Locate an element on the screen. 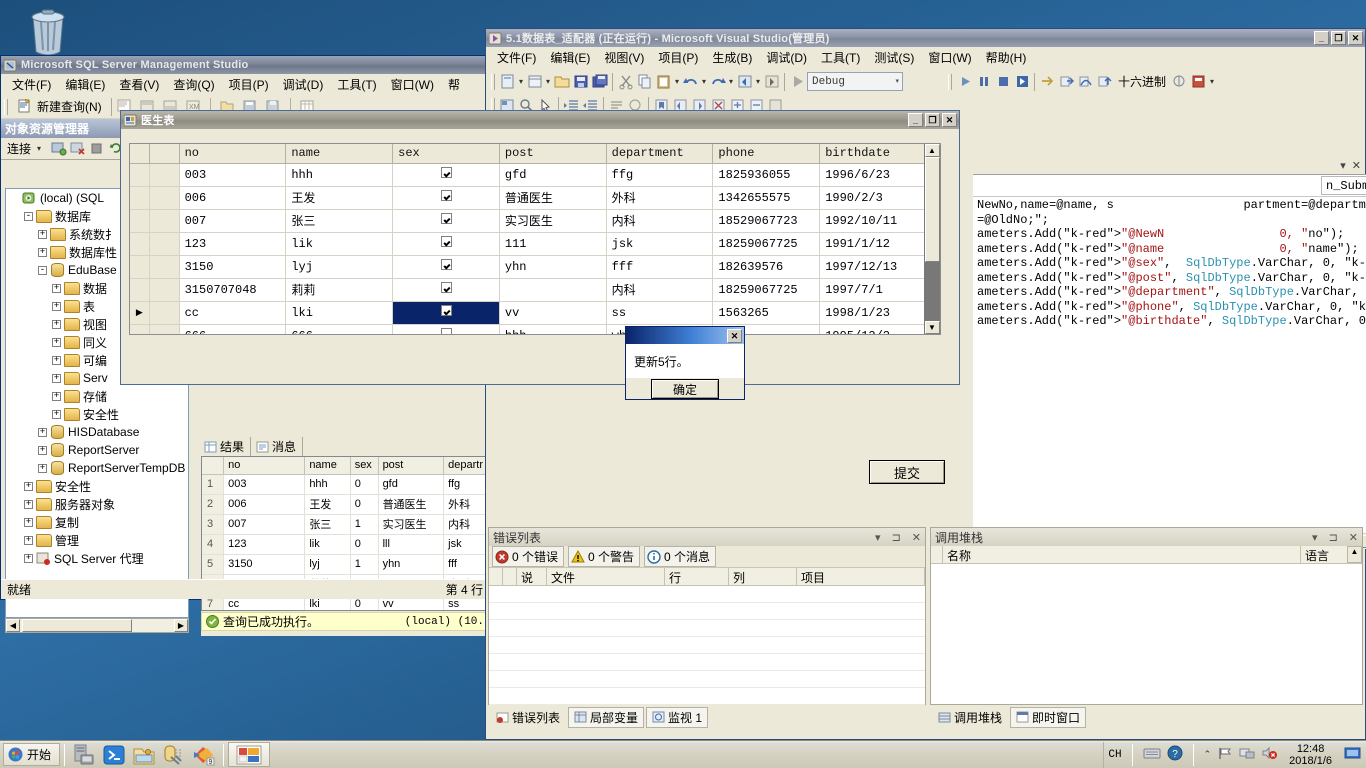 Image resolution: width=1366 pixels, height=768 pixels. vscroll-thumb is located at coordinates (932, 209).